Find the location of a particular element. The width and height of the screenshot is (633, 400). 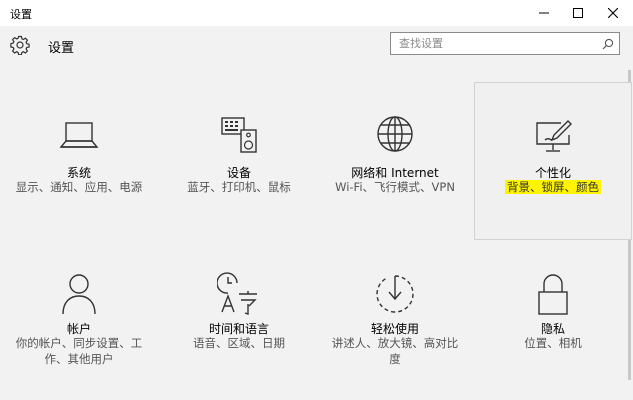

tile-accounts: 帐户 你的帐户、同步设置、工作、其他用户 is located at coordinates (79, 323).